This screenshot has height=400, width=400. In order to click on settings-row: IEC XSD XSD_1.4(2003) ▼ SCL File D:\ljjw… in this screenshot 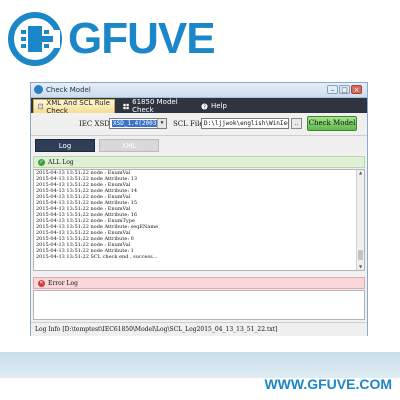, I will do `click(199, 124)`.